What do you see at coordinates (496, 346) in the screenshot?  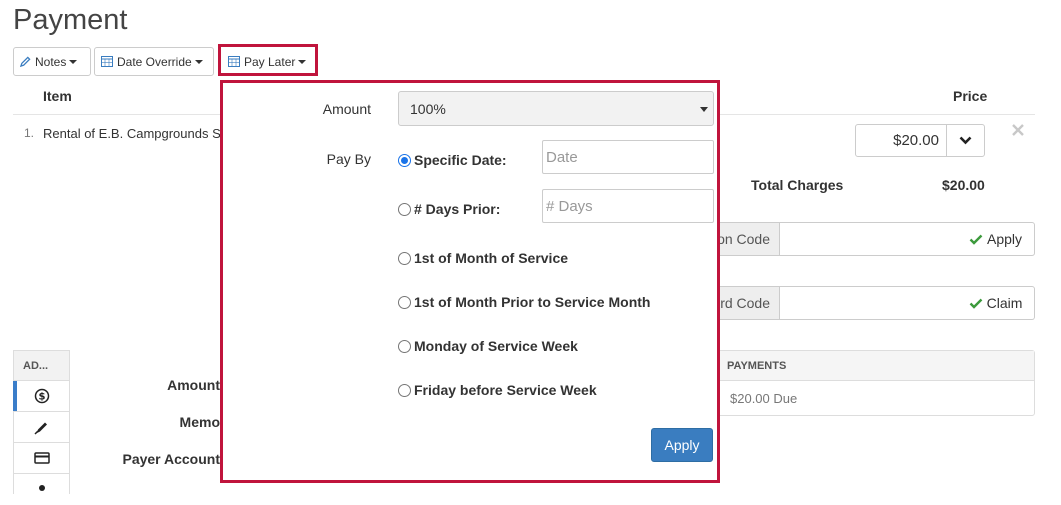 I see `option-monday-of-week-label: Monday of Service Week` at bounding box center [496, 346].